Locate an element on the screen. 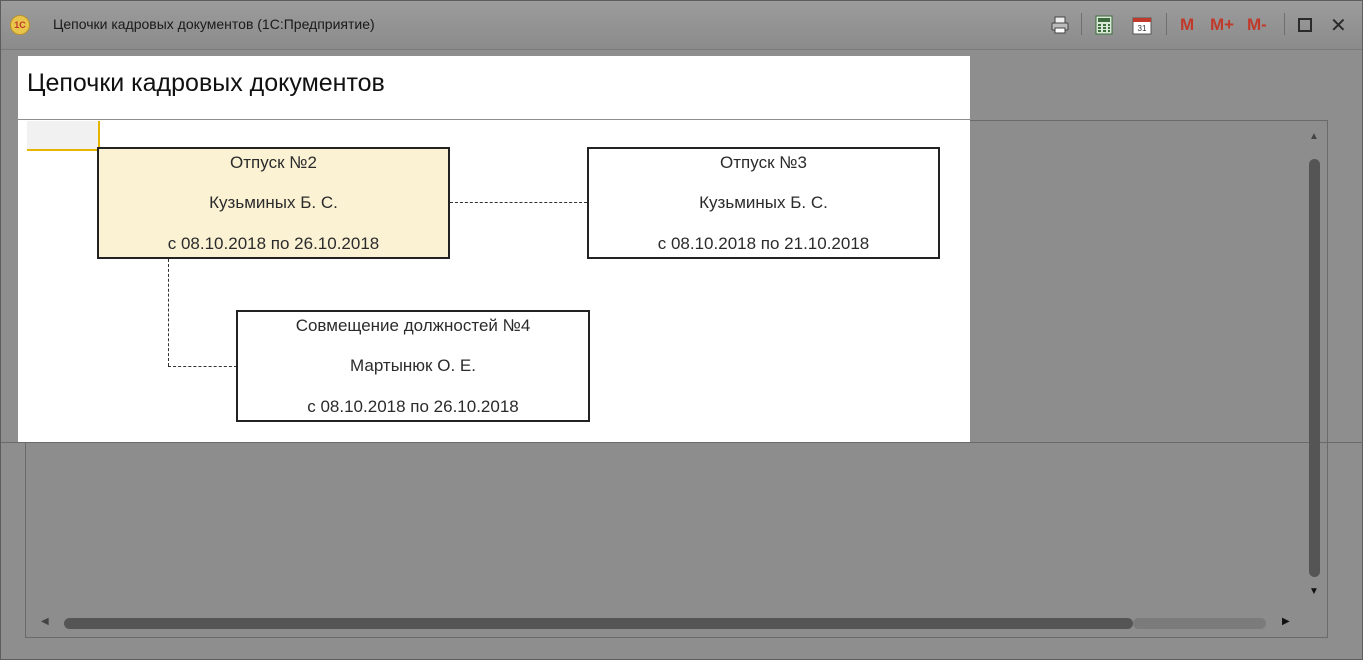 The width and height of the screenshot is (1363, 660). horizontal-scrollbar-thumb is located at coordinates (598, 623).